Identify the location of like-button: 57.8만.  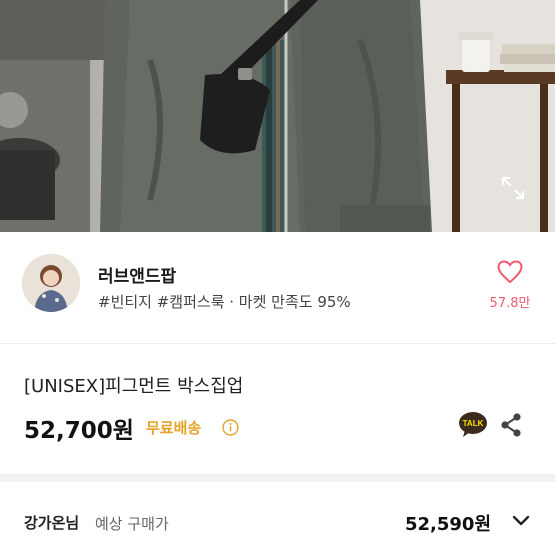
(510, 285).